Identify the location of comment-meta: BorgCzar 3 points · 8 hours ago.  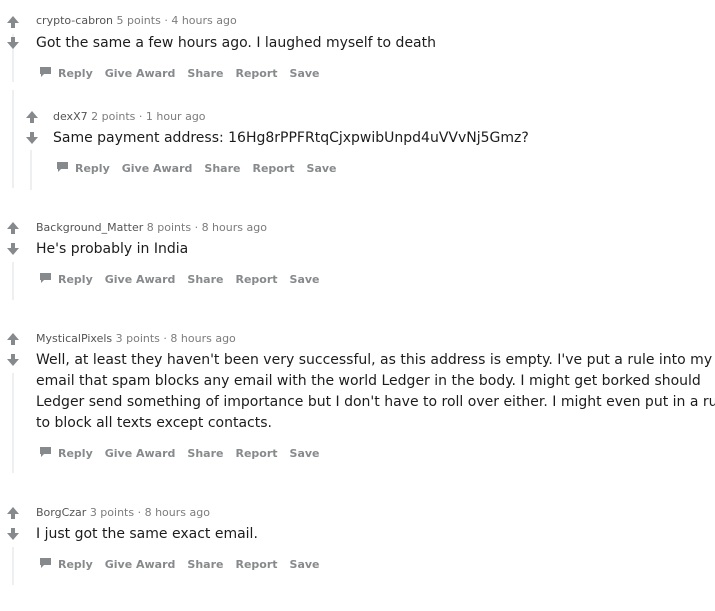
(123, 513).